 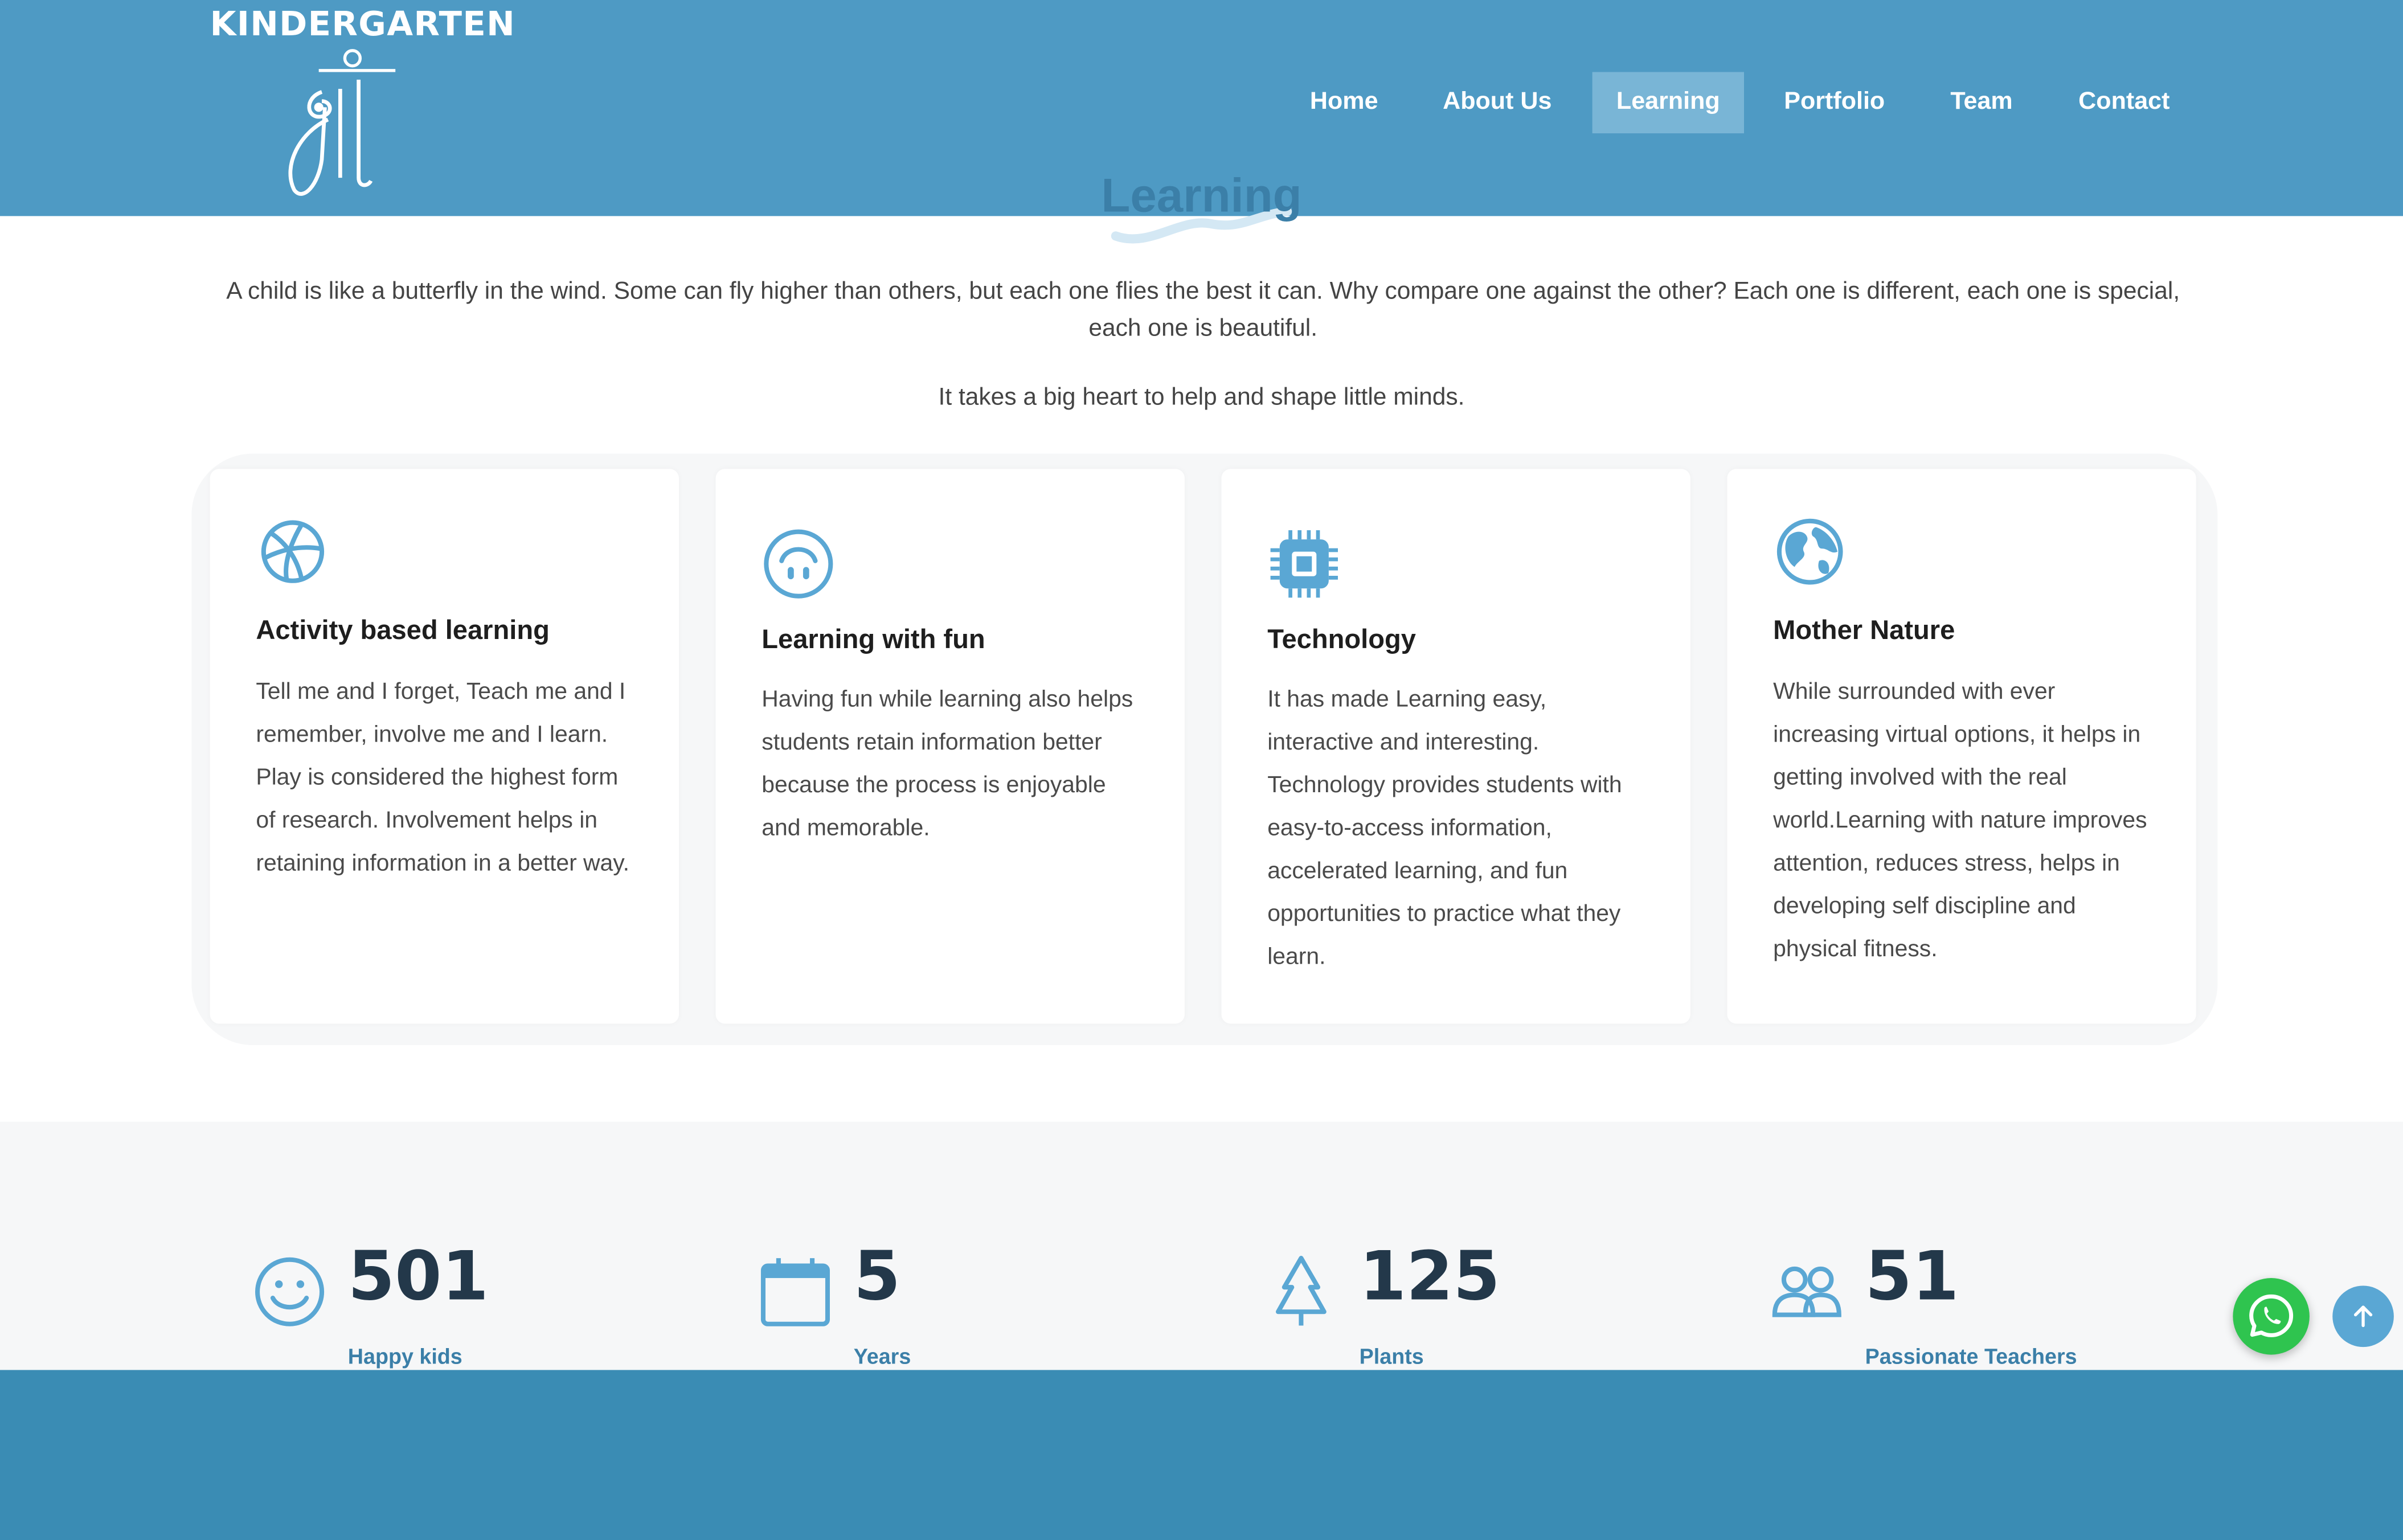 I want to click on stat-label-years: Years, so click(x=882, y=1356).